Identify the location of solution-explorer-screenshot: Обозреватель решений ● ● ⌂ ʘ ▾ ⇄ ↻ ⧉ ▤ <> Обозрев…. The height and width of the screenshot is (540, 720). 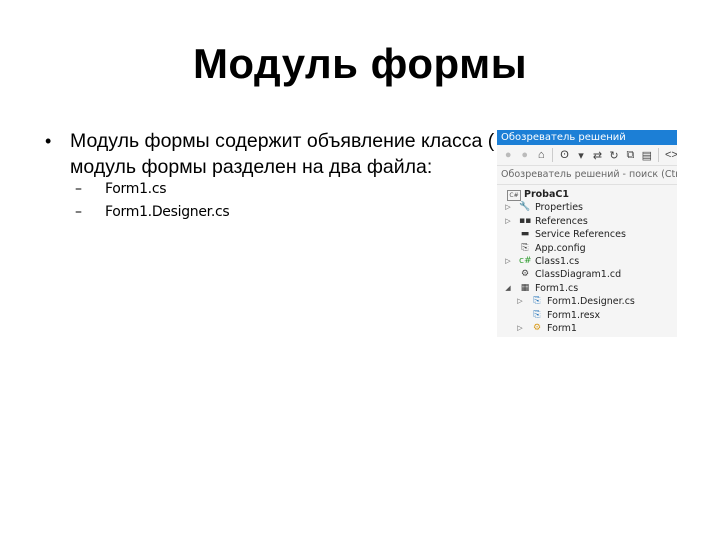
(587, 235).